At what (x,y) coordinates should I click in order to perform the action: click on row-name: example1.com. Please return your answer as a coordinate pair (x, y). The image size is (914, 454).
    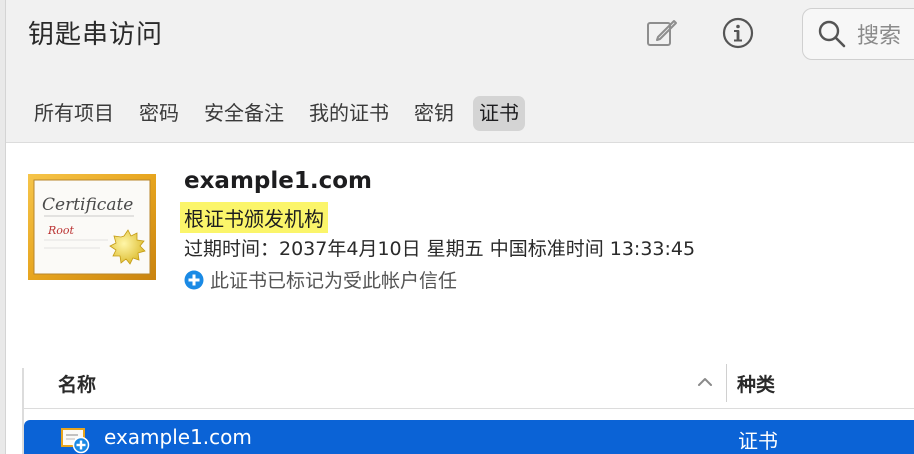
    Looking at the image, I should click on (178, 437).